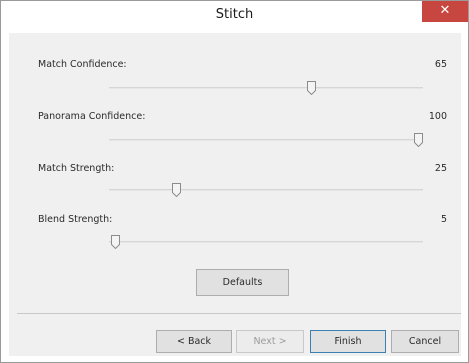 This screenshot has width=469, height=363. I want to click on button-separator, so click(239, 313).